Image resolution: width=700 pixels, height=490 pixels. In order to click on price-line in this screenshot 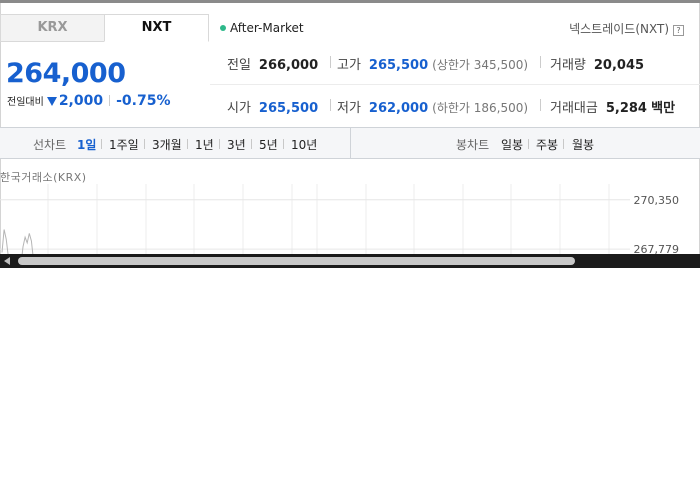, I will do `click(17, 241)`.